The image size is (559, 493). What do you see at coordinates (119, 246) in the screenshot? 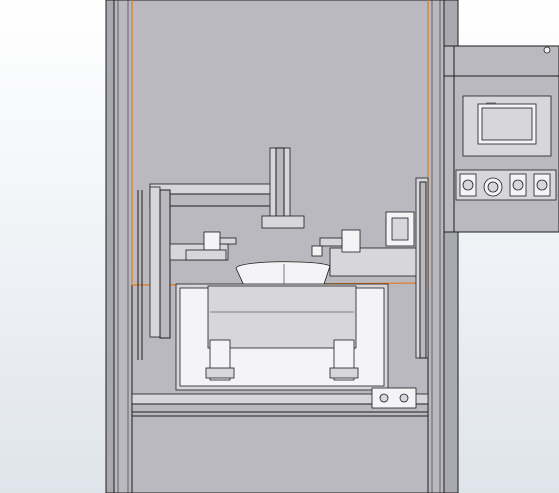
I see `left-frame-column` at bounding box center [119, 246].